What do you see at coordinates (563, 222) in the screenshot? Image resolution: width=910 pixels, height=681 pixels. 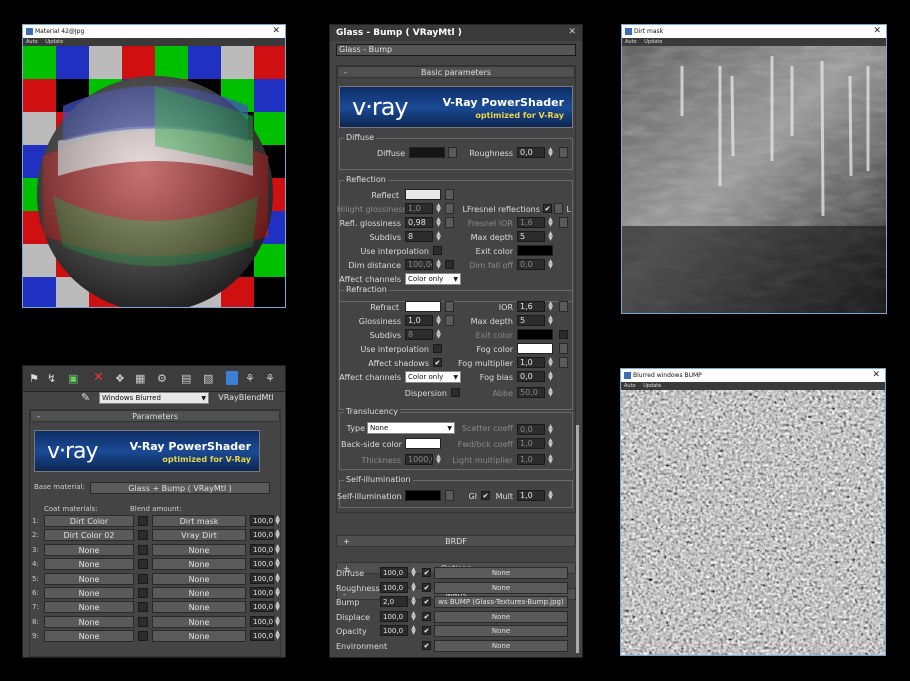 I see `fresnel-ior-map-button` at bounding box center [563, 222].